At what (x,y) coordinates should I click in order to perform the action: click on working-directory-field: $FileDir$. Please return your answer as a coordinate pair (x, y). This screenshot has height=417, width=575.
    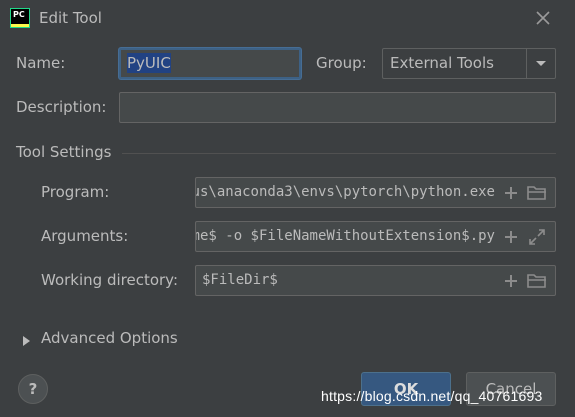
    Looking at the image, I should click on (375, 280).